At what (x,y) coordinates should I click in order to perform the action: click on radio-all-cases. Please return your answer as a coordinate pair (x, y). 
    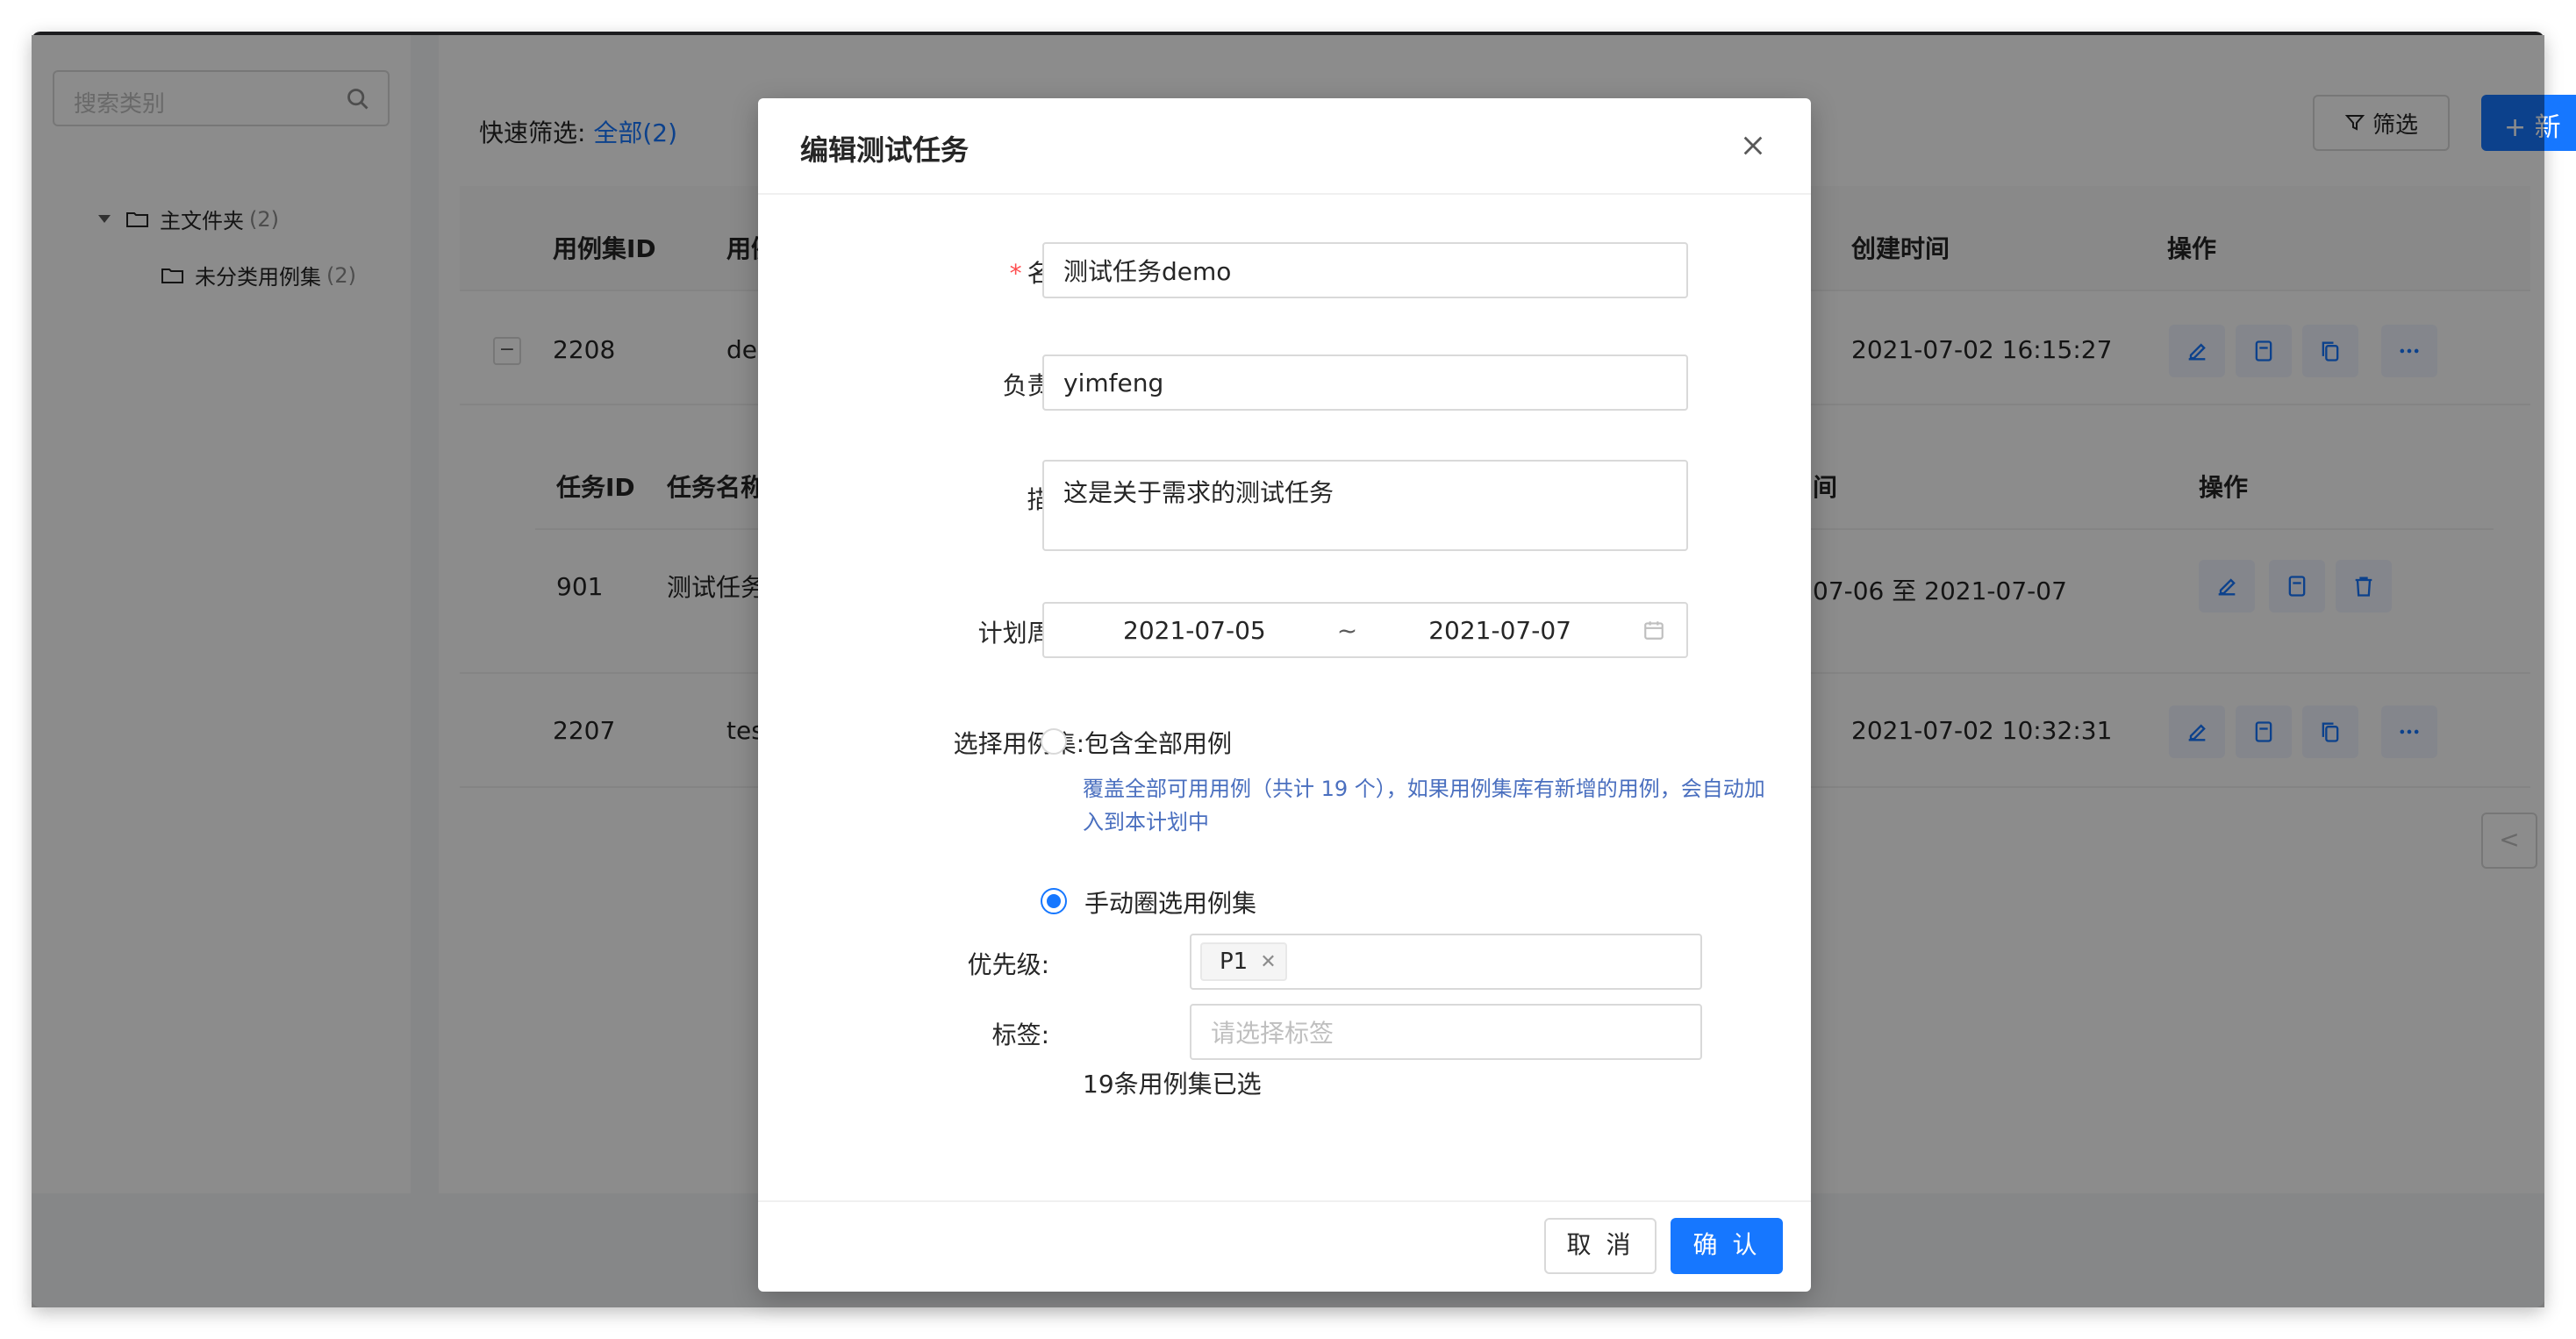
    Looking at the image, I should click on (1054, 741).